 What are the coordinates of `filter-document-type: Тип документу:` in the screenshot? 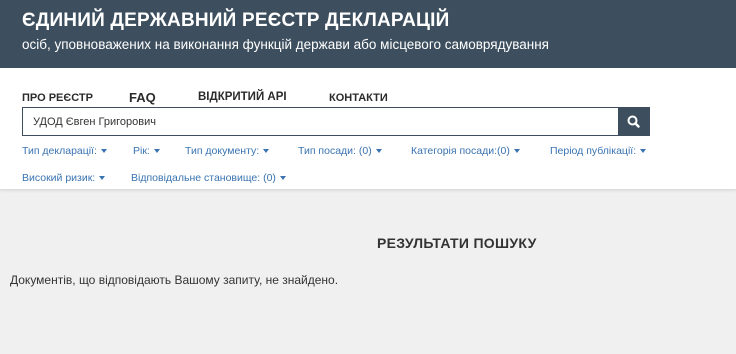 It's located at (227, 151).